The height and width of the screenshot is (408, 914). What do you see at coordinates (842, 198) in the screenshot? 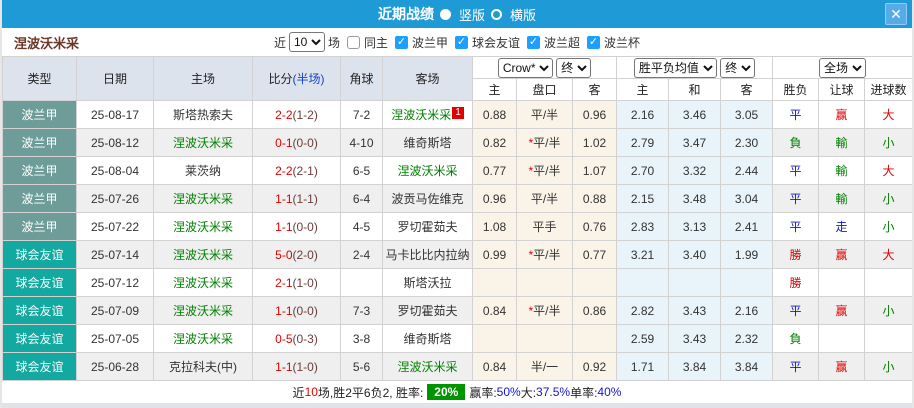
I see `cell-handicap-result: 輸` at bounding box center [842, 198].